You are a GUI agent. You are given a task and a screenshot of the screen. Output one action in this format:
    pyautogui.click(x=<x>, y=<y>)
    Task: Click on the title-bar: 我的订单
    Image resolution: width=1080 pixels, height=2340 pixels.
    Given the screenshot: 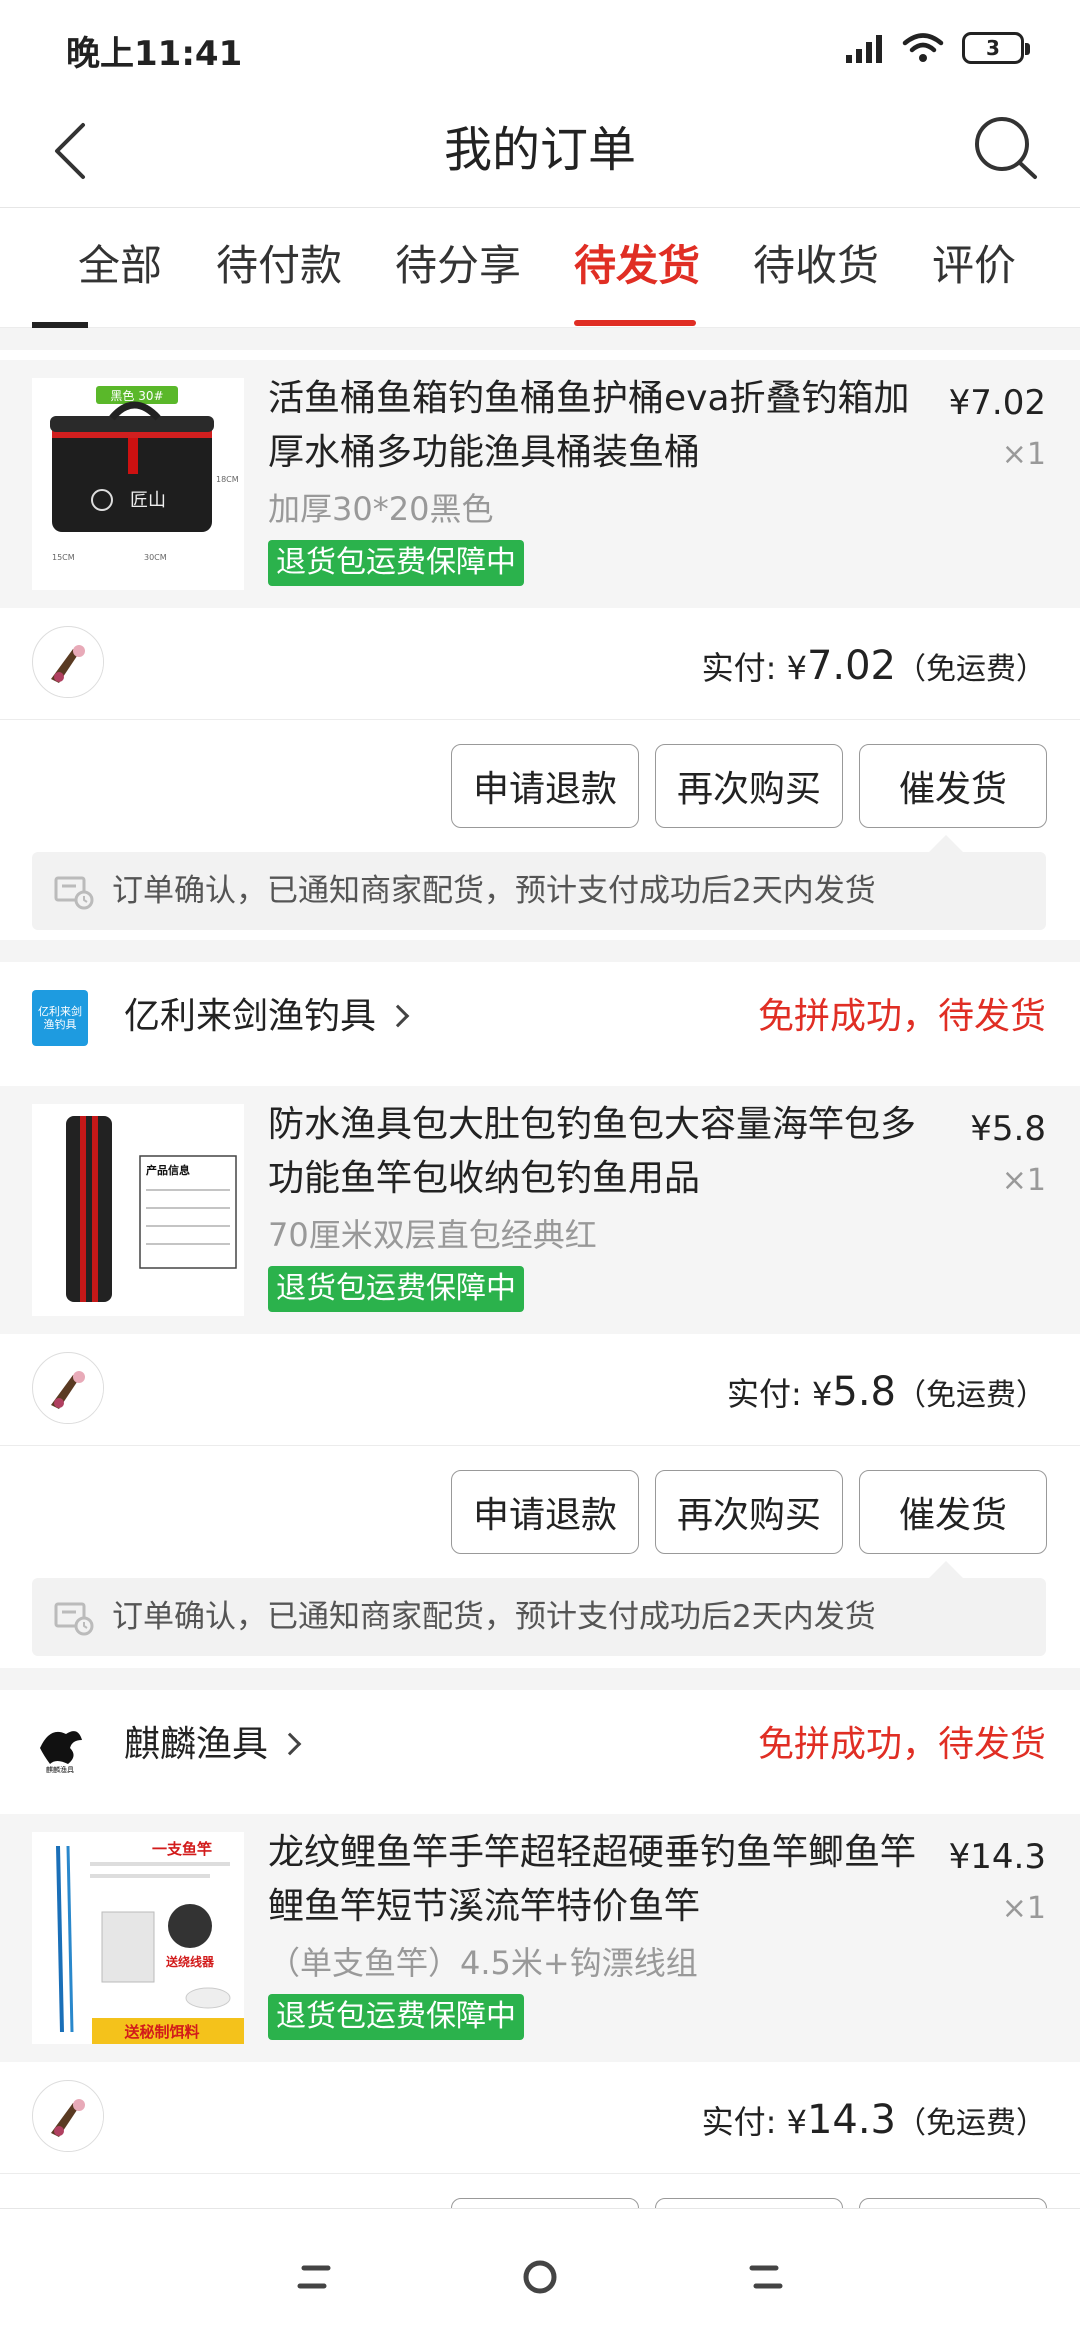 What is the action you would take?
    pyautogui.click(x=540, y=152)
    